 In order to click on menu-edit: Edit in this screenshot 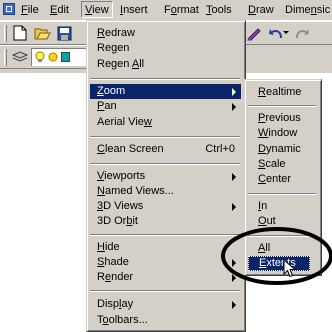, I will do `click(59, 10)`.